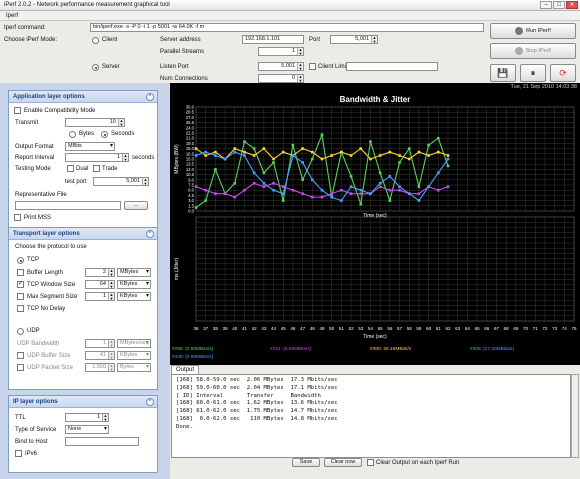  I want to click on udp-buffer-checkbox, so click(20, 355).